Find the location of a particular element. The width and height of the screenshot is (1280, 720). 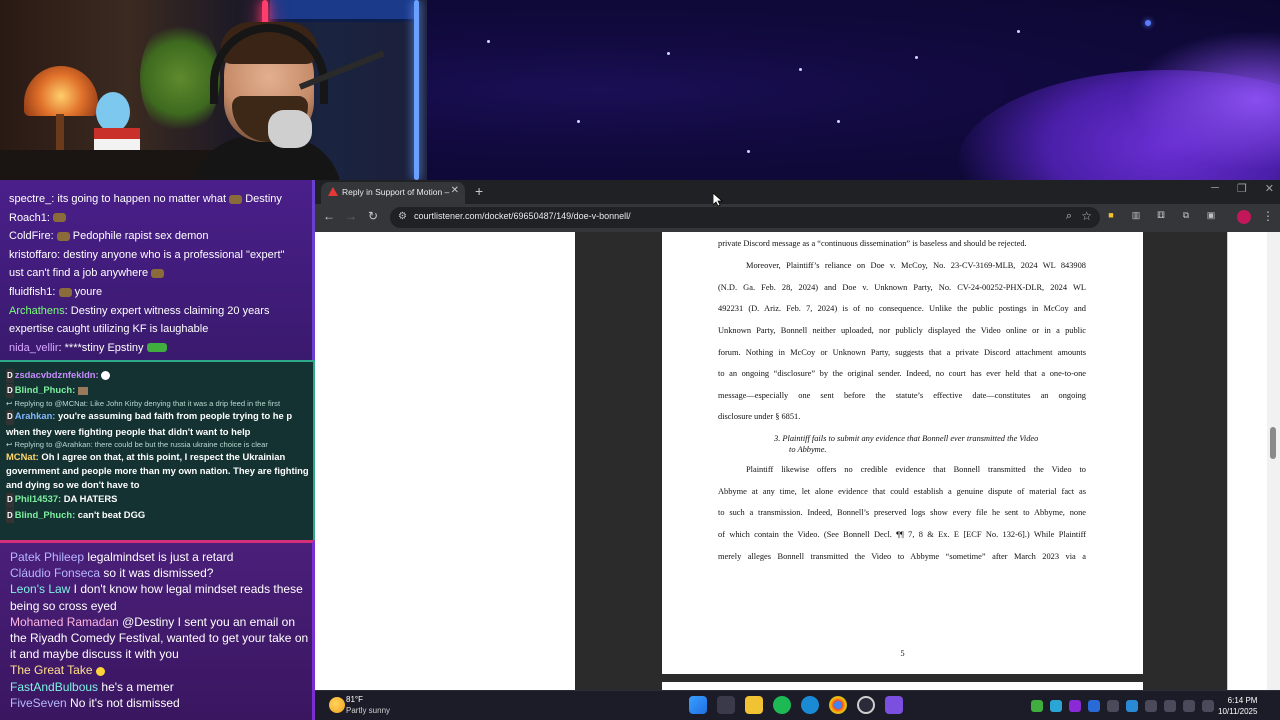

weather-icon is located at coordinates (337, 705).